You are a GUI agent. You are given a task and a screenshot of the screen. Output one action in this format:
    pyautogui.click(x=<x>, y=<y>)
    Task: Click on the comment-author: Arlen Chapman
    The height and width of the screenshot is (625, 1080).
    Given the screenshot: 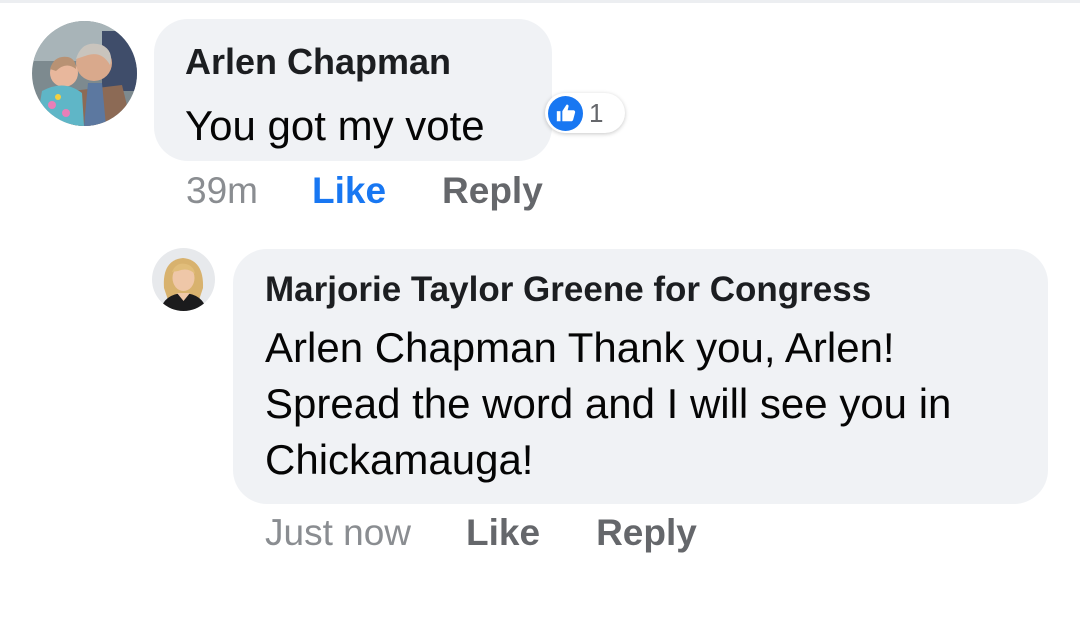 What is the action you would take?
    pyautogui.click(x=368, y=62)
    